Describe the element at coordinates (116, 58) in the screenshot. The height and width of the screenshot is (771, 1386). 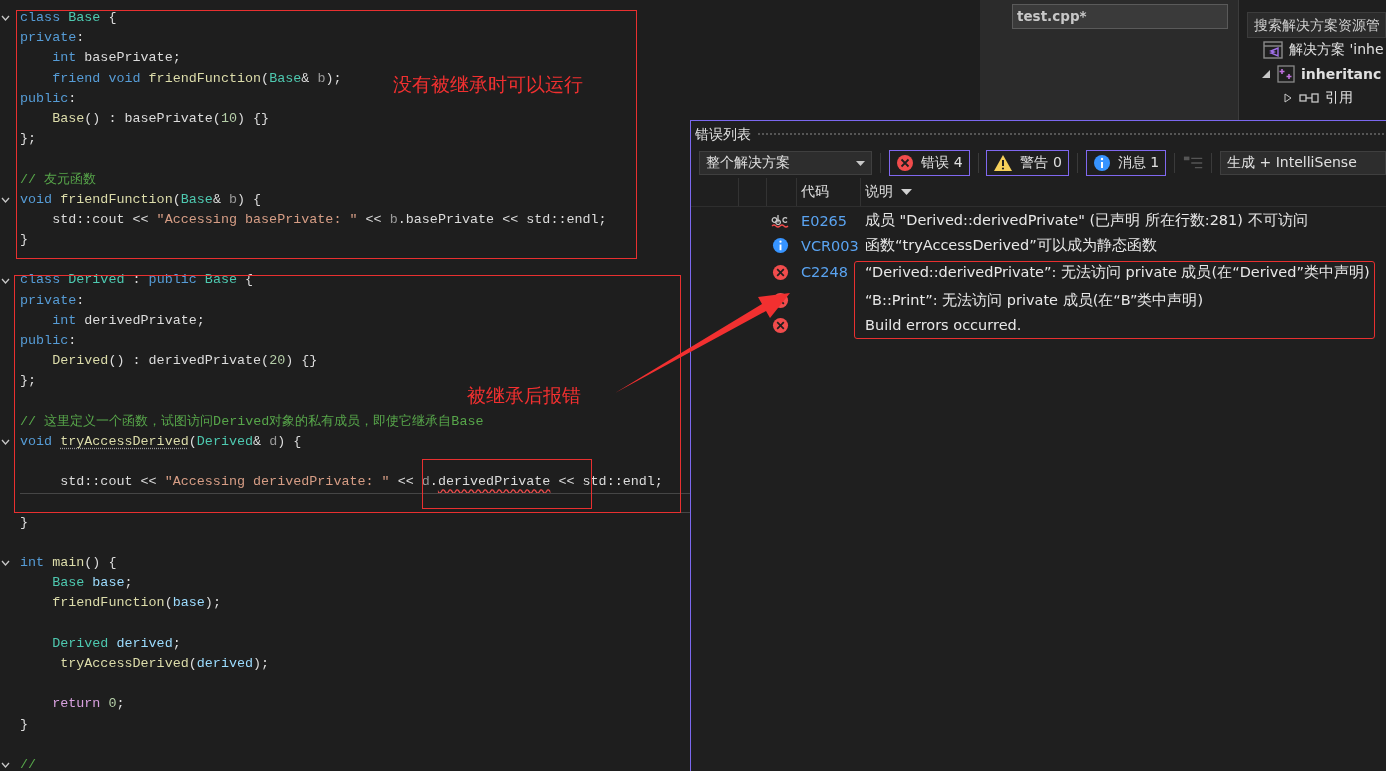
I see `code-line: int basePrivate;` at that location.